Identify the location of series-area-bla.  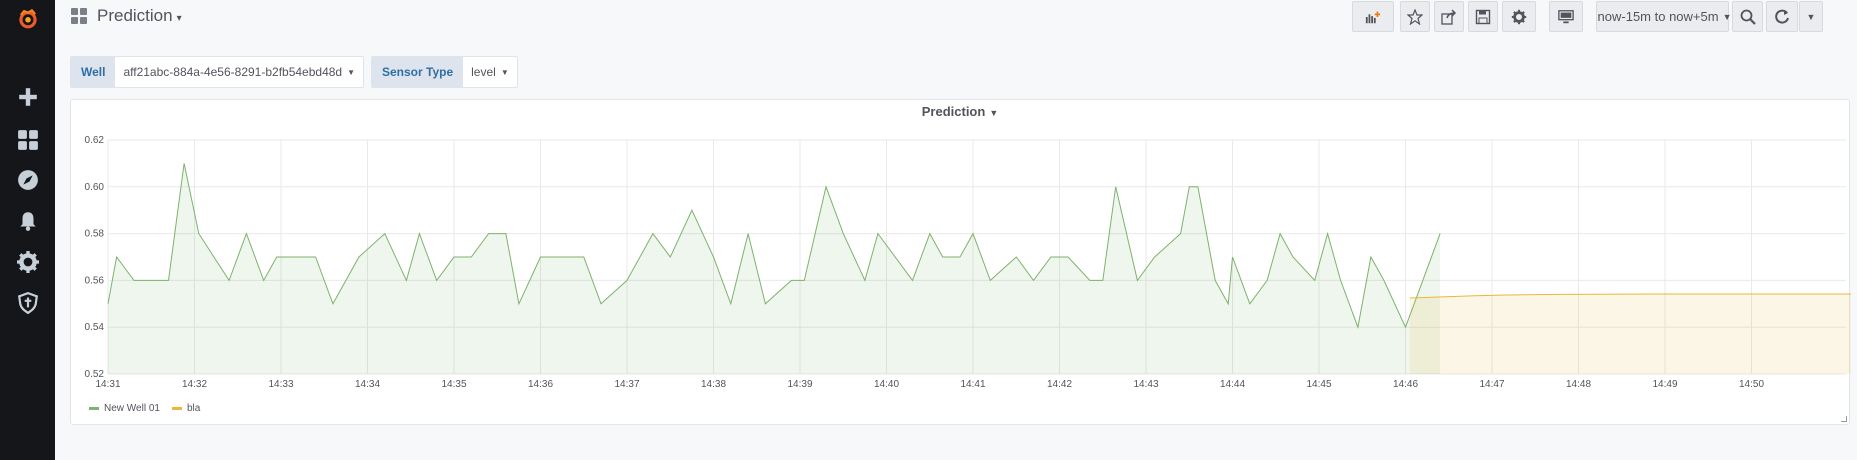
(1630, 334).